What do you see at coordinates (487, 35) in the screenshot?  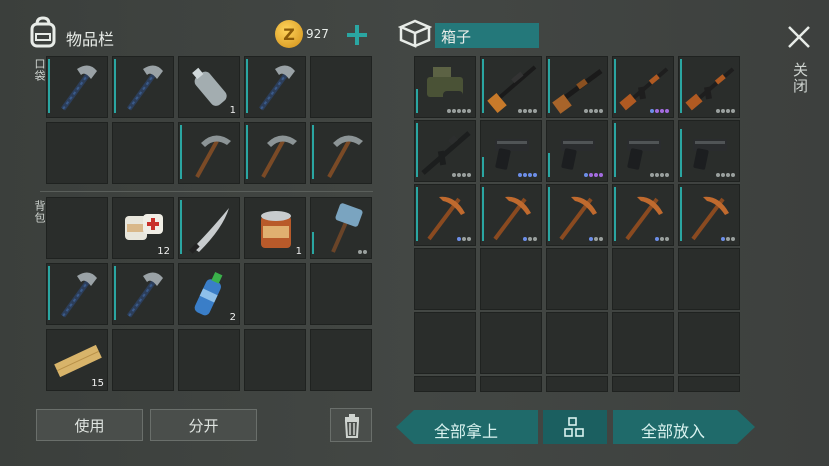 I see `chest-title-bar: 箱子` at bounding box center [487, 35].